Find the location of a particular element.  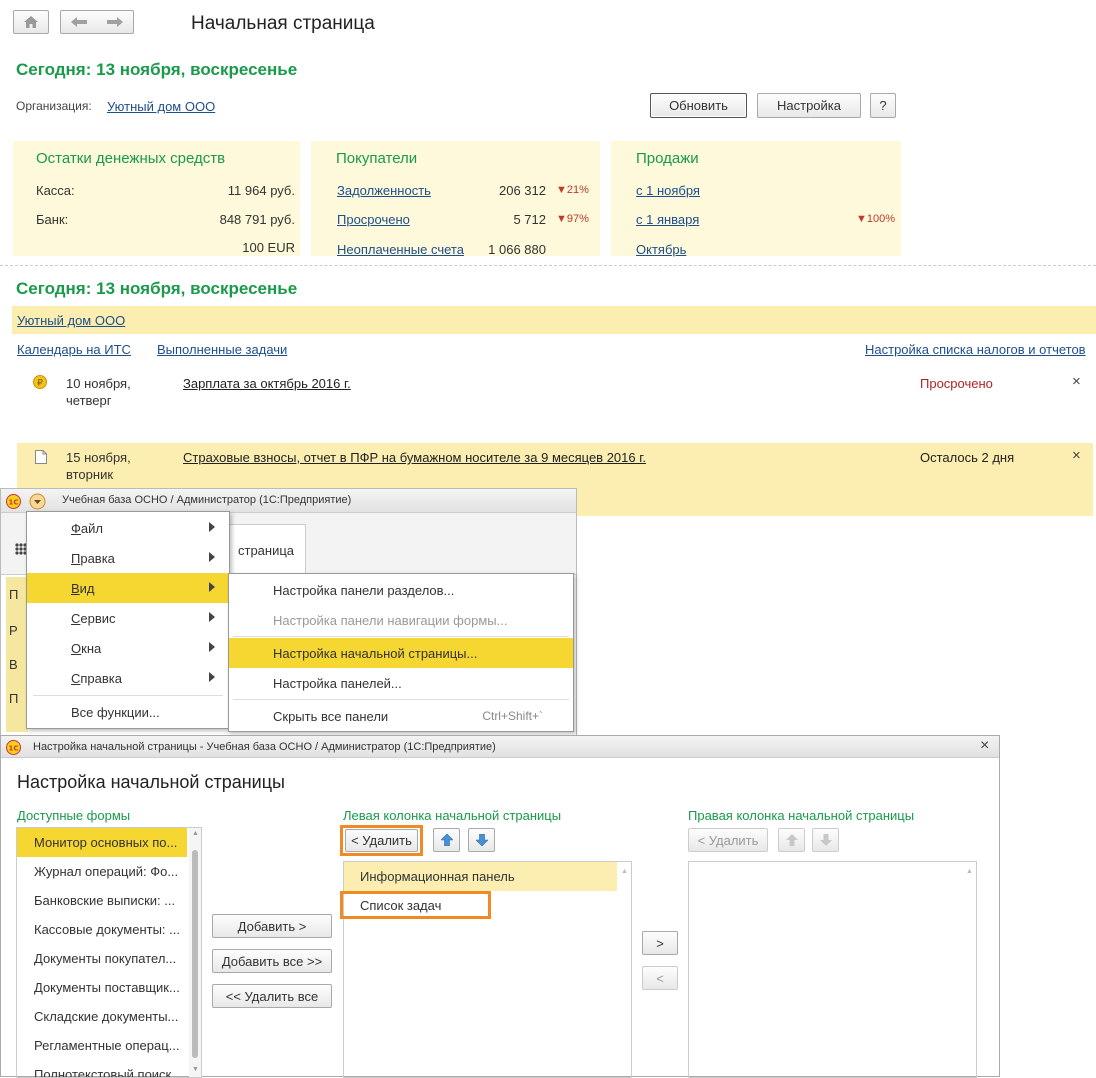

right-move-down-button is located at coordinates (825, 840).